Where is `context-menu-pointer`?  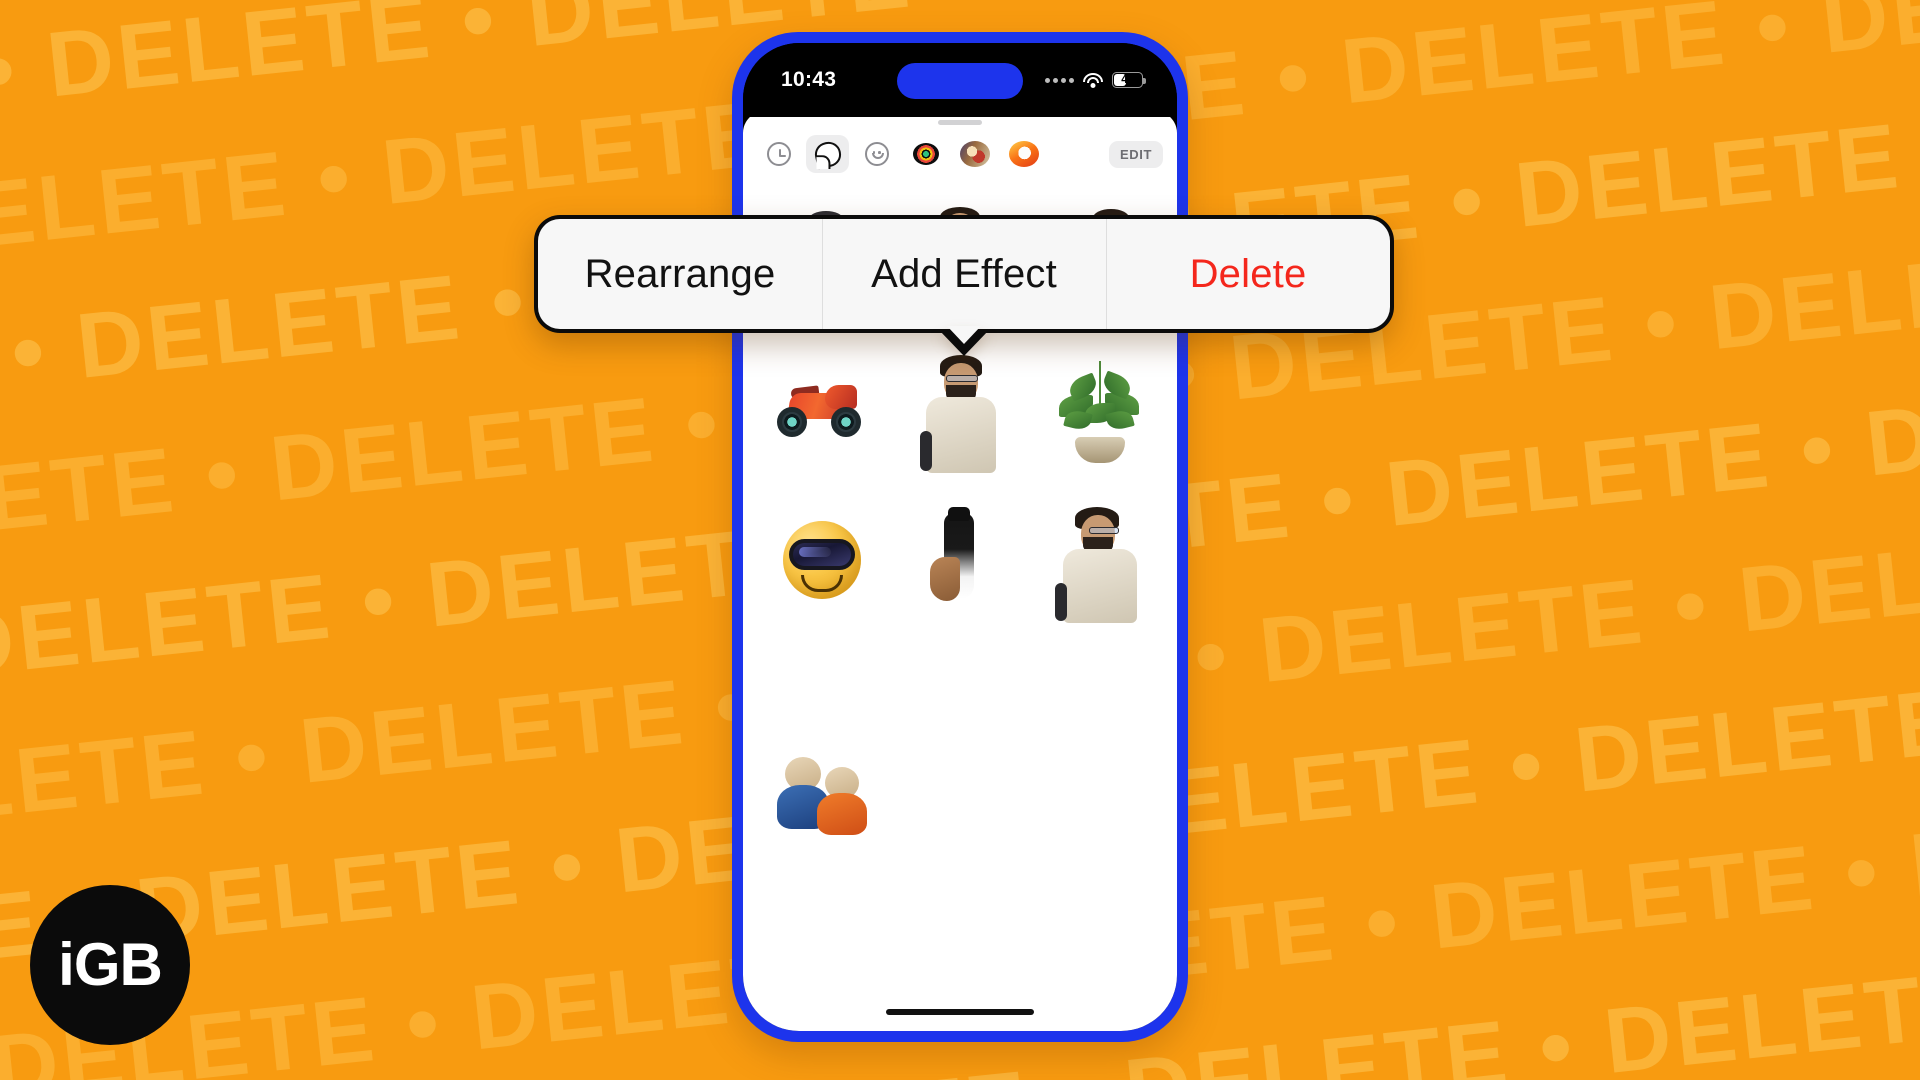 context-menu-pointer is located at coordinates (964, 341).